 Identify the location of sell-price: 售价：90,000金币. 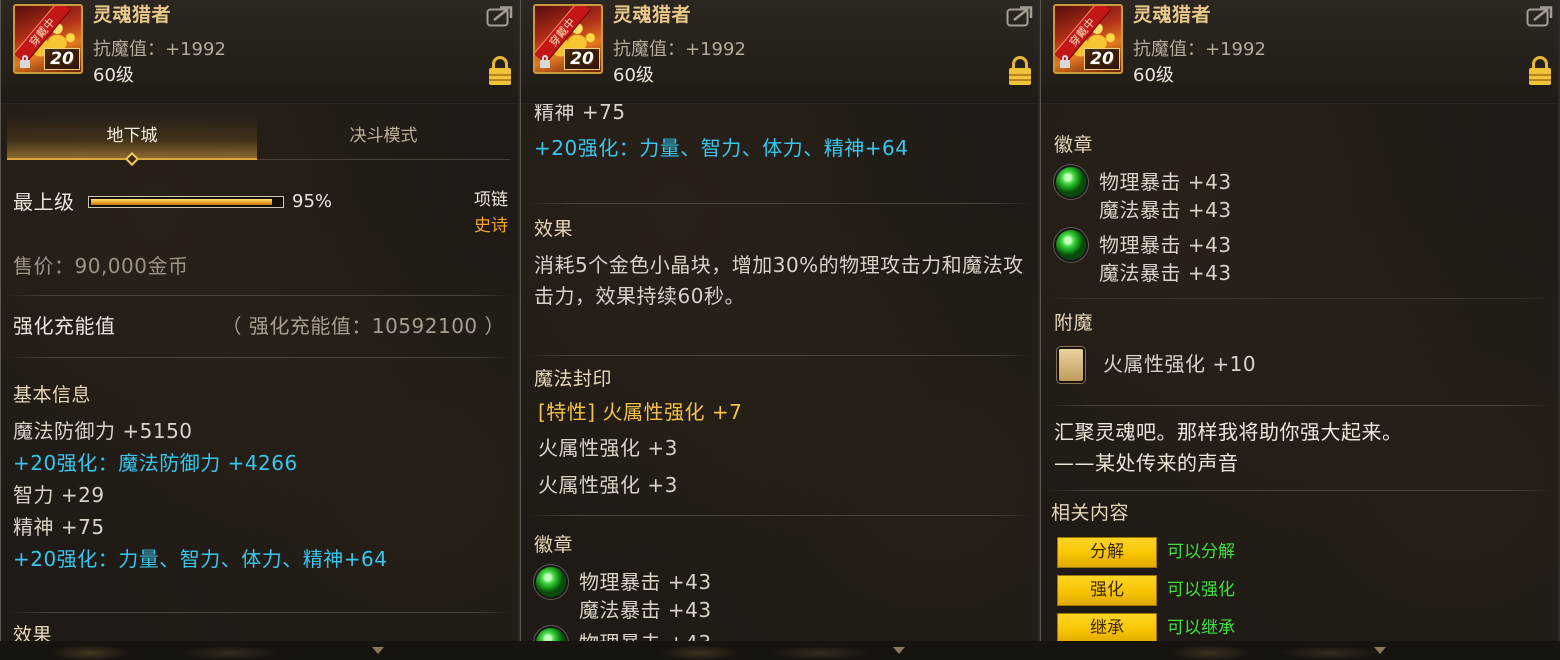
(101, 266).